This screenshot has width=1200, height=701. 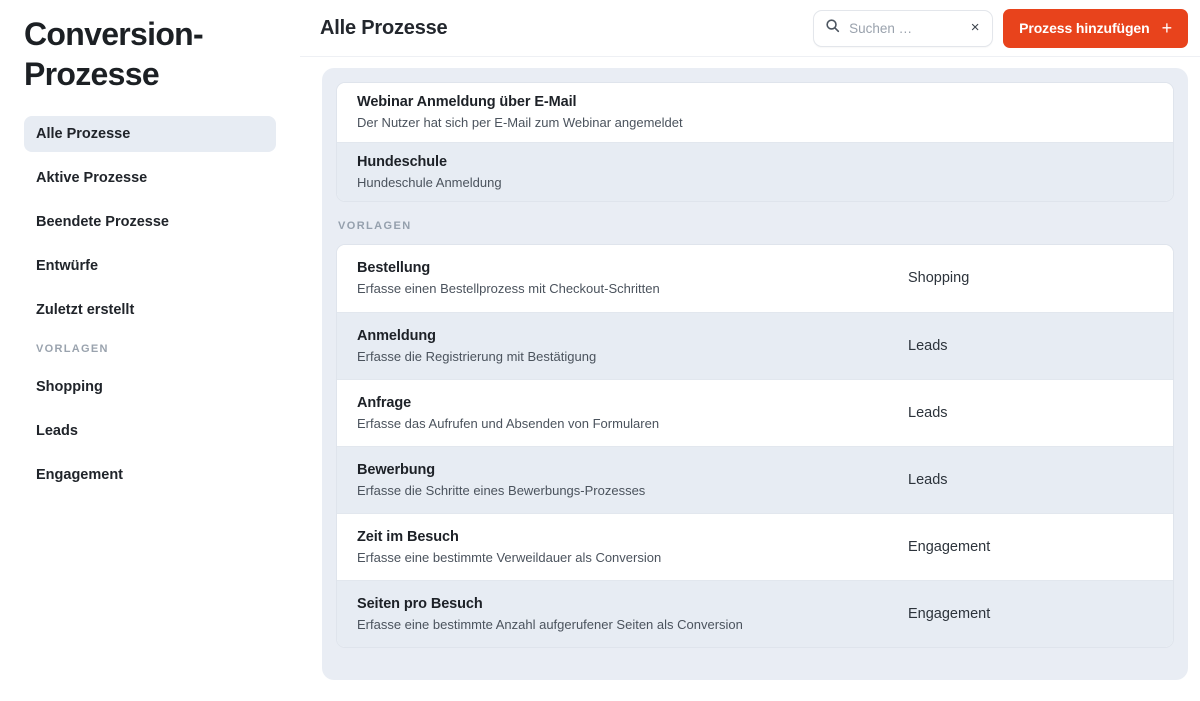 I want to click on add-process-button-label: Prozess hinzufügen, so click(x=1084, y=28).